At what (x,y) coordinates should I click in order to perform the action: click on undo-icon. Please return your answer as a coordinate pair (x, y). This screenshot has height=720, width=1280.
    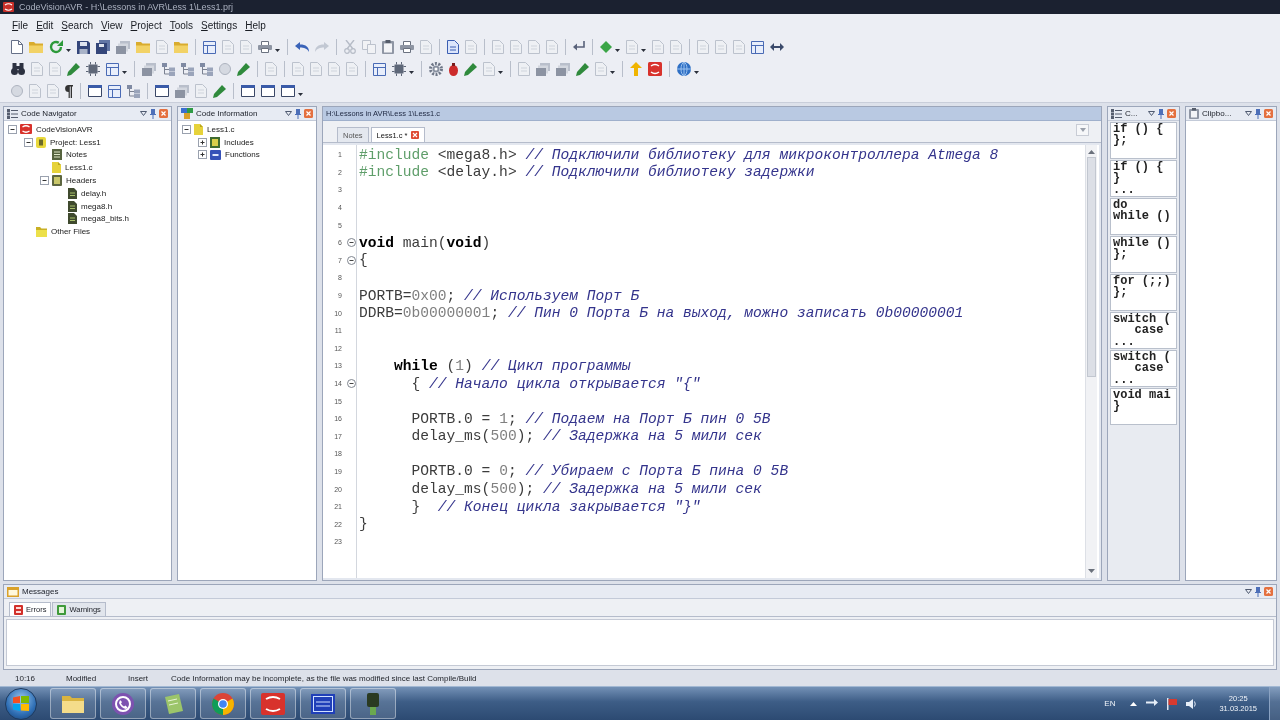
    Looking at the image, I should click on (302, 47).